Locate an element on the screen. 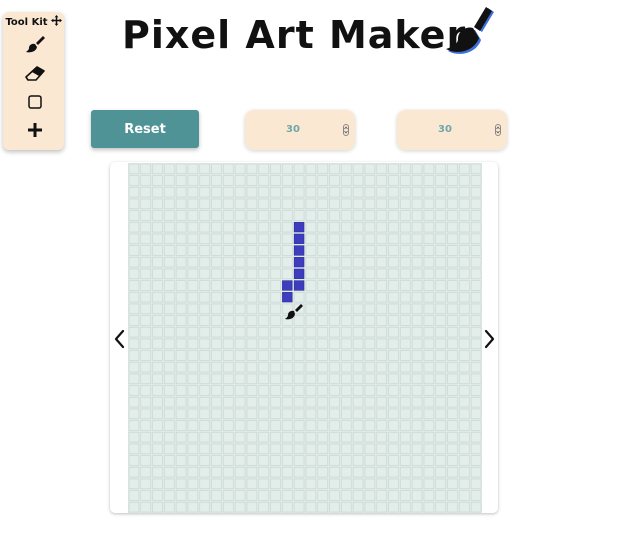 This screenshot has width=624, height=540. reset-button: Reset is located at coordinates (145, 129).